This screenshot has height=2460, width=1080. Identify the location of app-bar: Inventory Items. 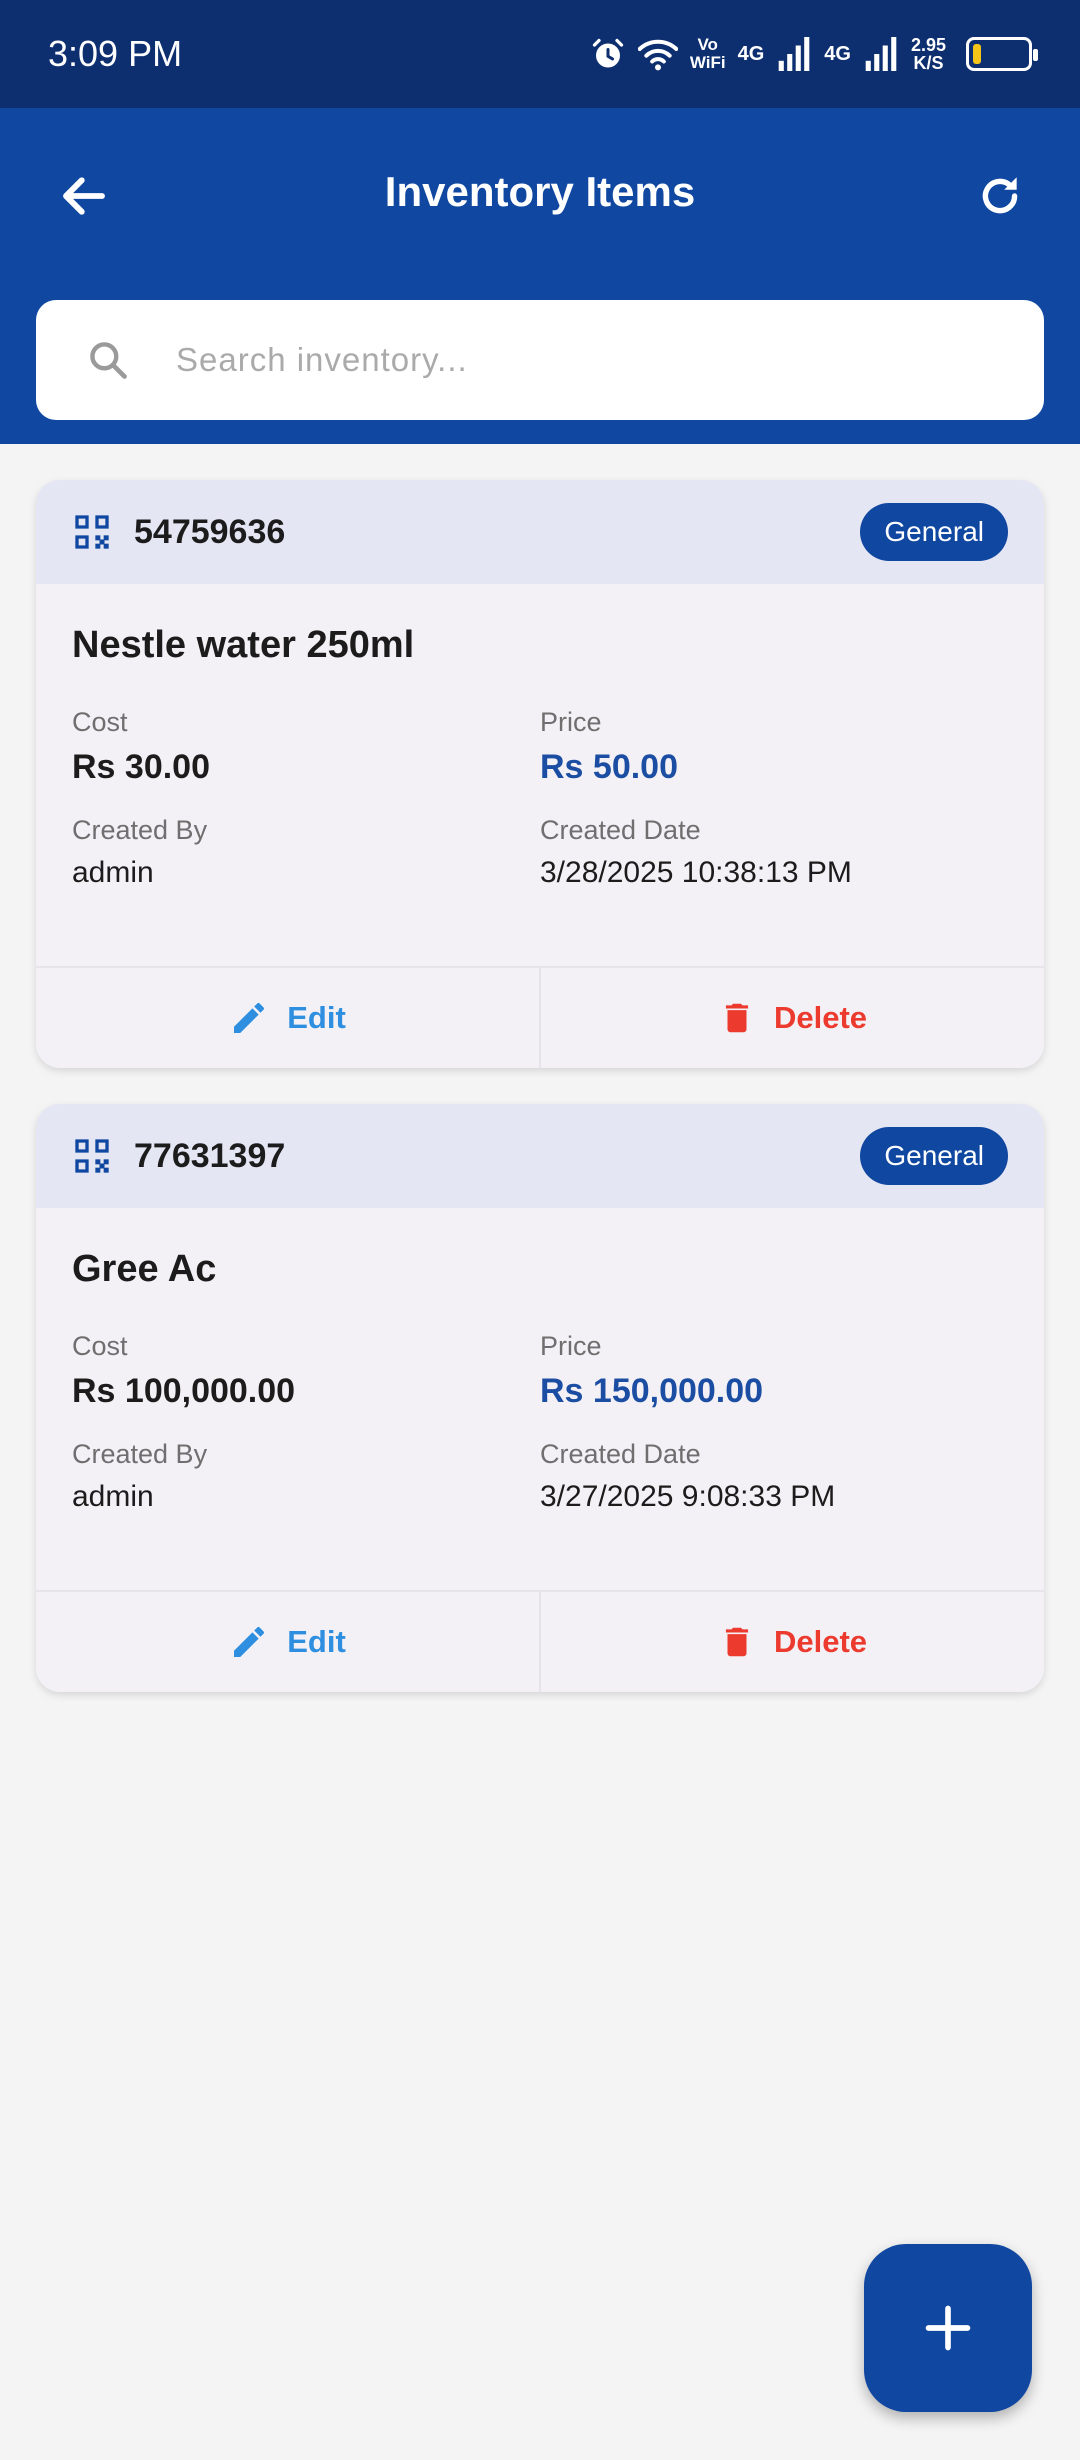
(540, 276).